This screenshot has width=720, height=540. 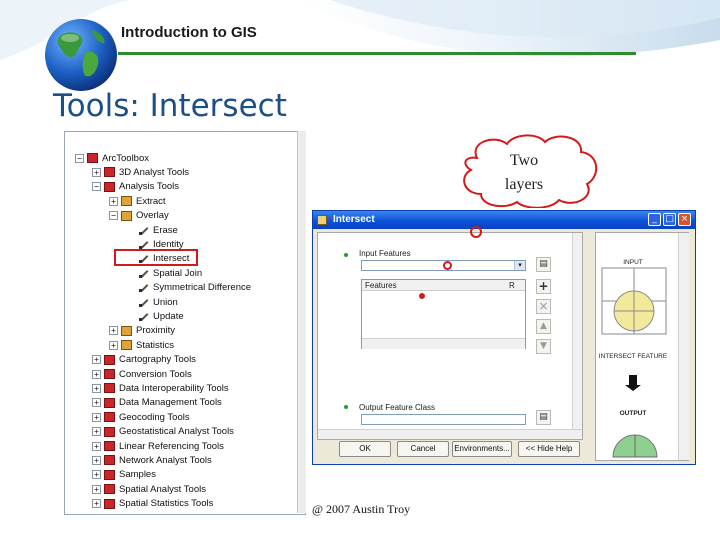 What do you see at coordinates (158, 446) in the screenshot?
I see `toolbox-item-linear-referencing-tools: + Linear Referencing Tools` at bounding box center [158, 446].